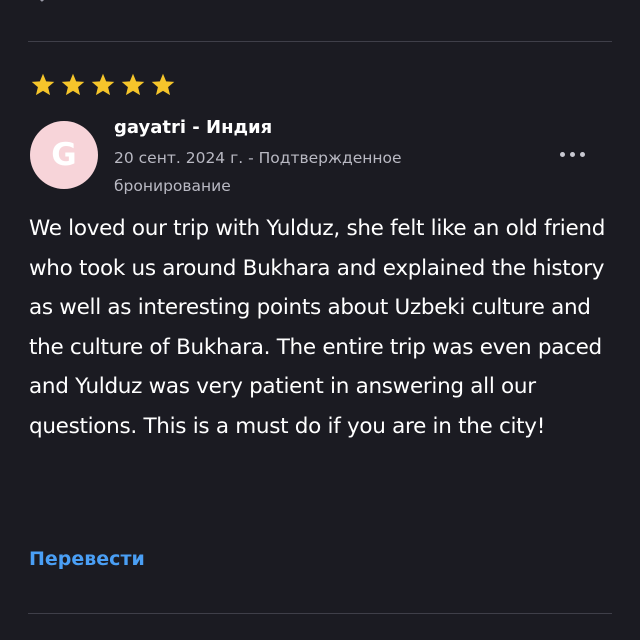 The image size is (640, 640). I want to click on arrow-icon, so click(42, 2).